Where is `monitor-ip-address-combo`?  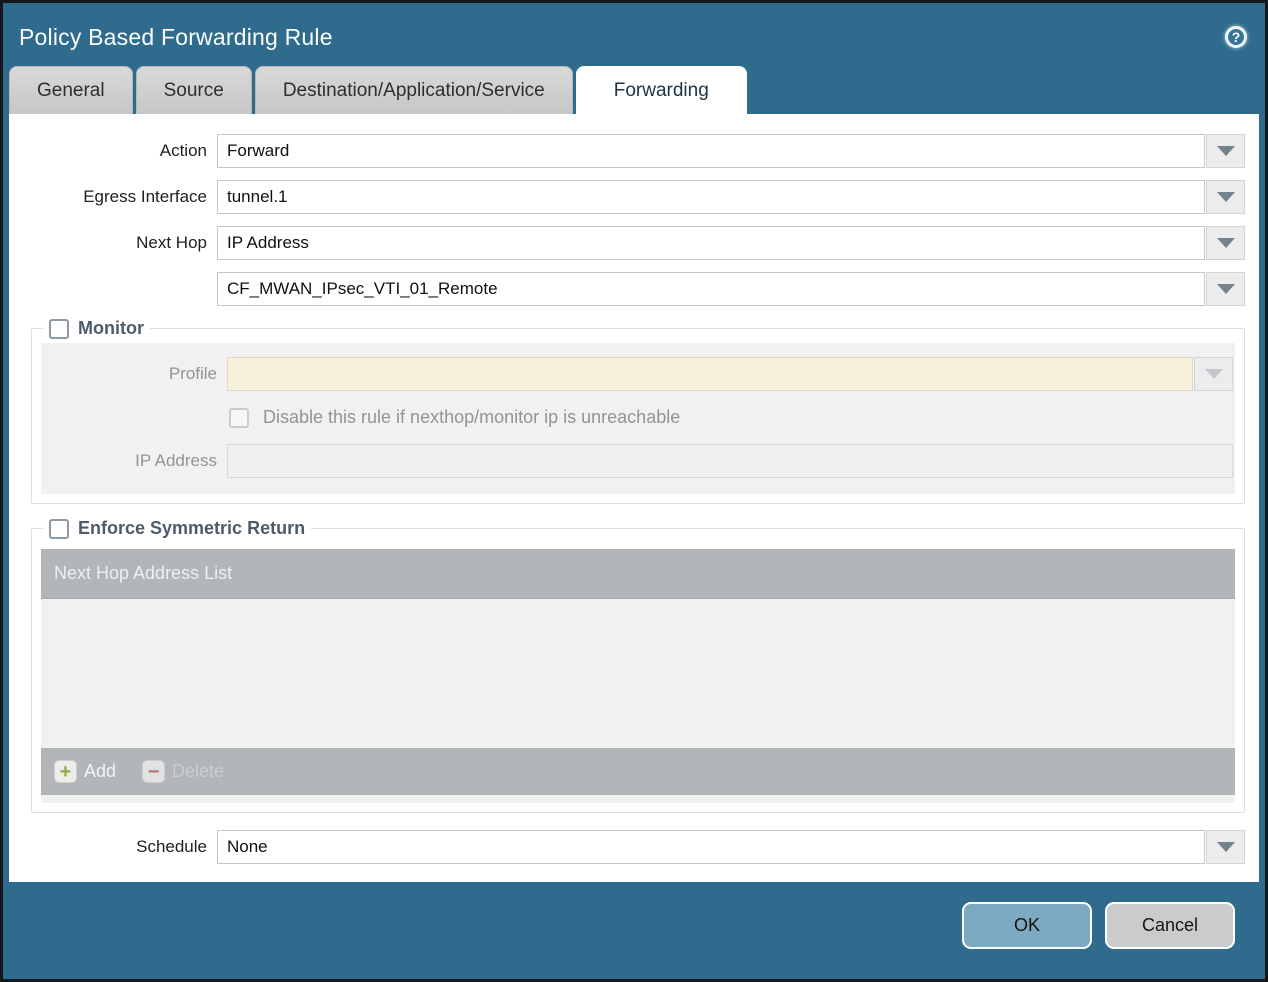
monitor-ip-address-combo is located at coordinates (730, 461).